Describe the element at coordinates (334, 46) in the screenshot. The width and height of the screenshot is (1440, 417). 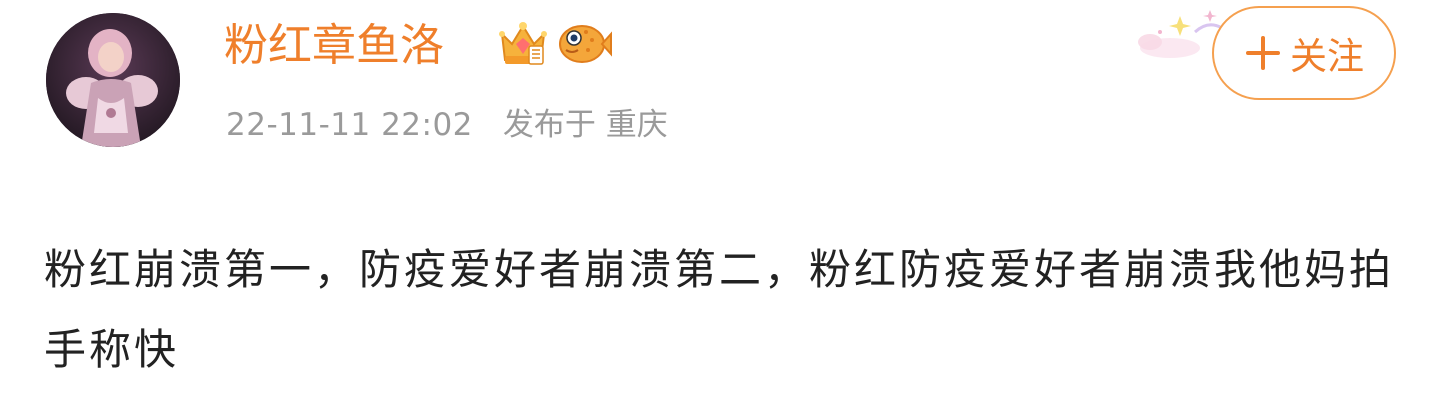
I see `username: 粉红章鱼洛` at that location.